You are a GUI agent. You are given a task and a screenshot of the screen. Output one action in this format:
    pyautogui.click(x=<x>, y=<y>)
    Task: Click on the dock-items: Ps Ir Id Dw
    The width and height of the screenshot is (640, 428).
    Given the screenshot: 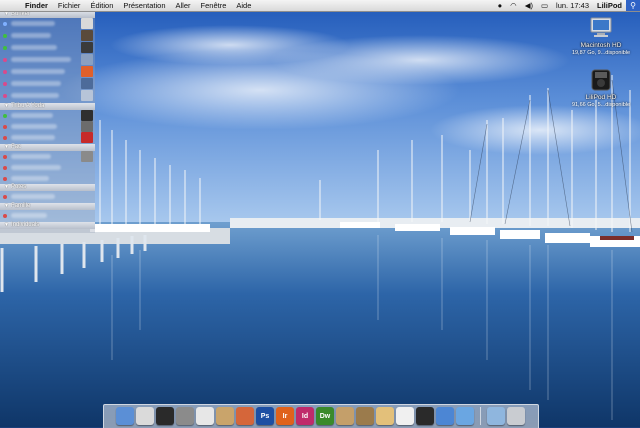 What is the action you would take?
    pyautogui.click(x=320, y=416)
    